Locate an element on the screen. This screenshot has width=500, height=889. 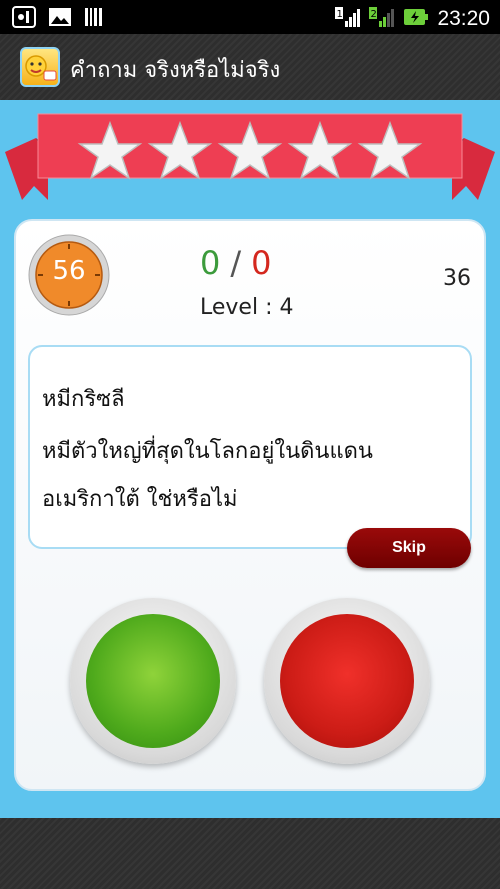
level-label: Level : 4 is located at coordinates (247, 307).